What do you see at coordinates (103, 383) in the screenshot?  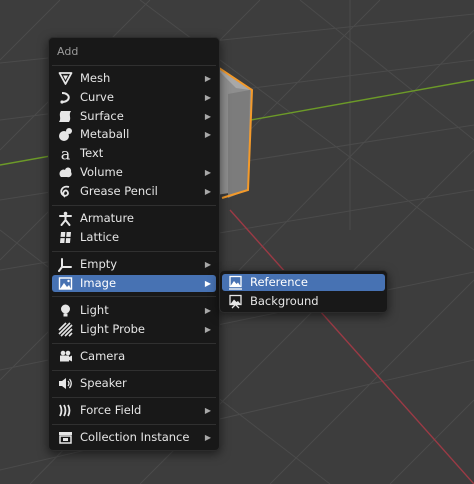 I see `menu-item-label: Speaker` at bounding box center [103, 383].